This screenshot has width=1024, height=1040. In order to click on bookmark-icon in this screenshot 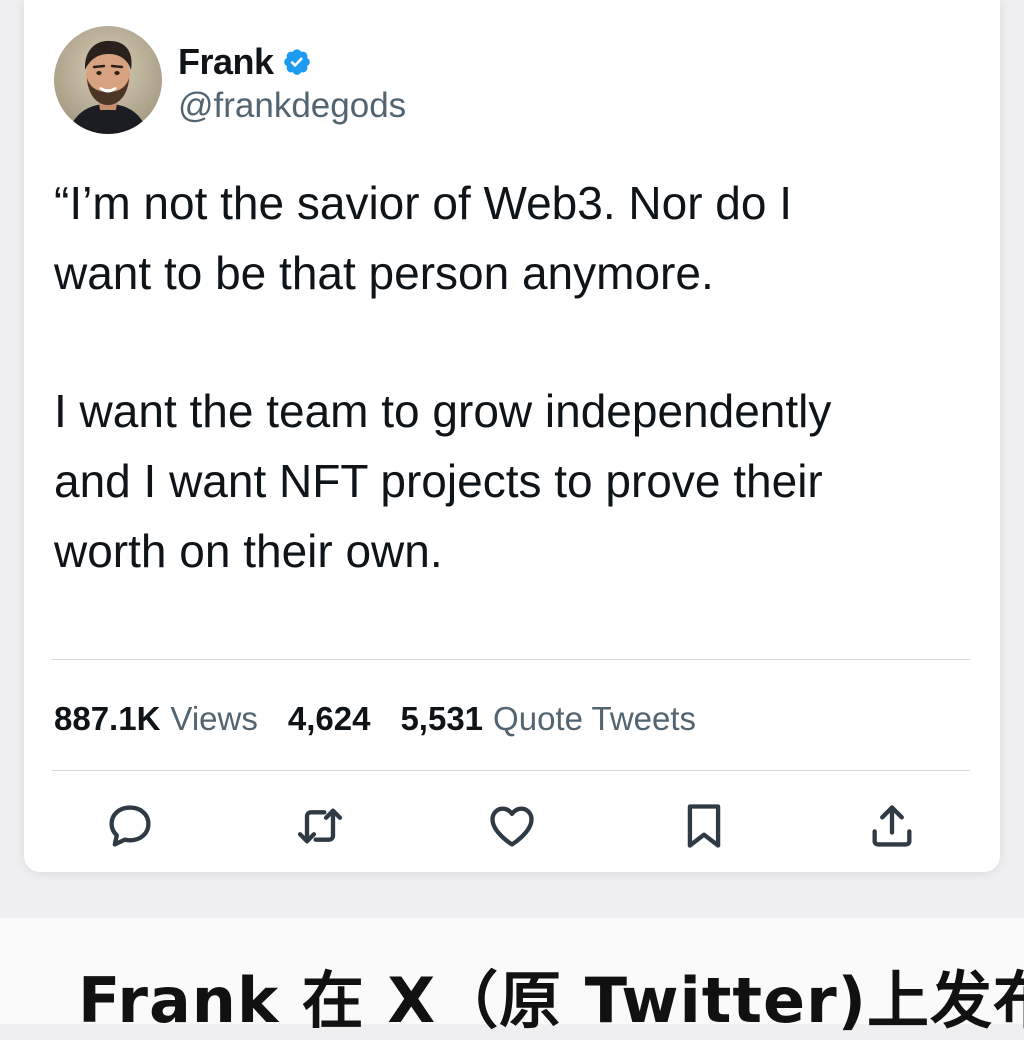, I will do `click(704, 826)`.